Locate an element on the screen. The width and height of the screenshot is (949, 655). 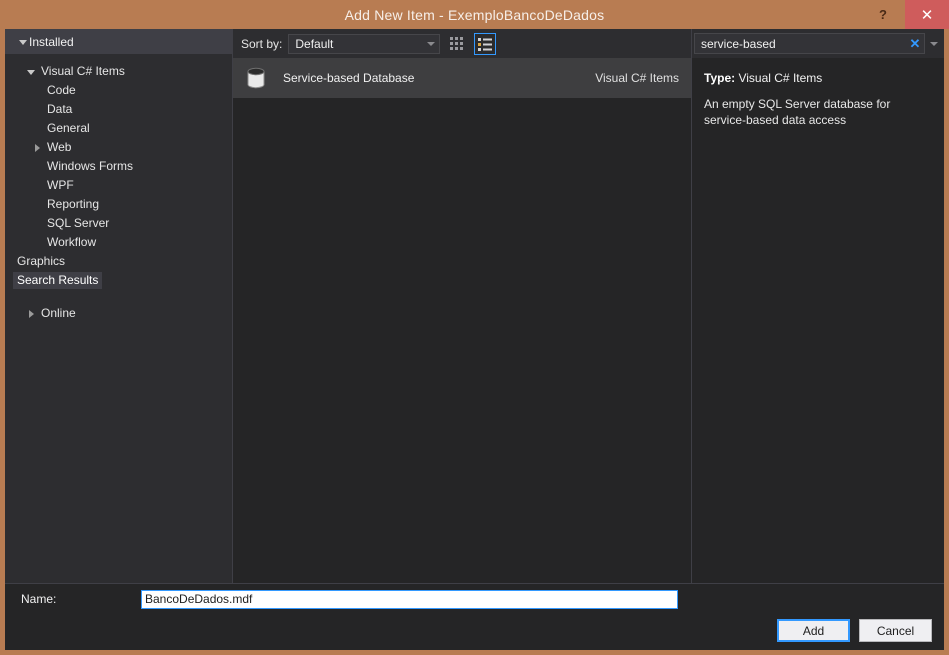
dialog-buttons: Add Cancel is located at coordinates (850, 630).